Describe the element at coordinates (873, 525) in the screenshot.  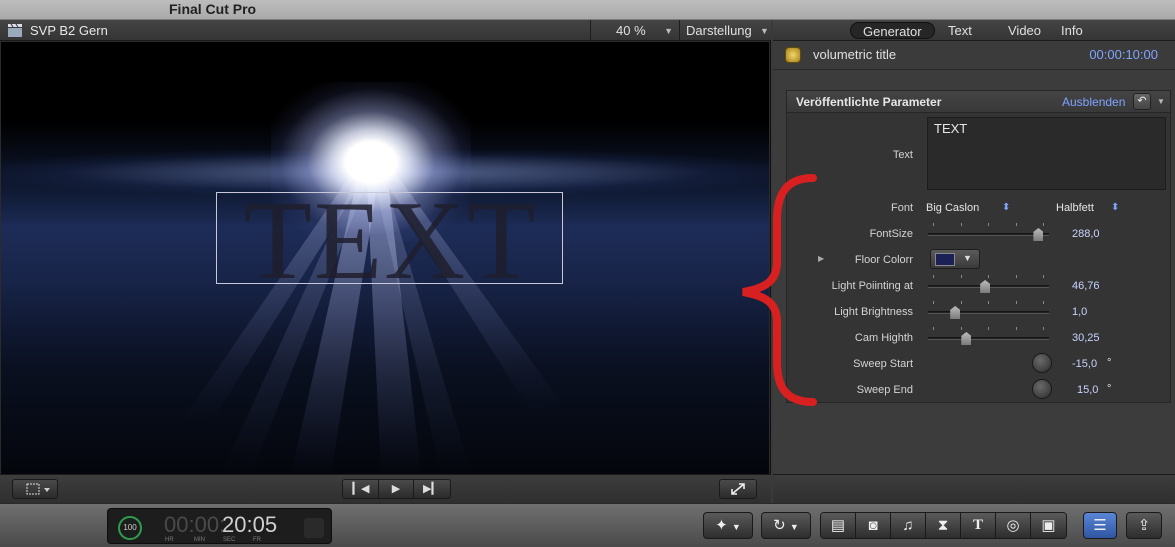
I see `photo-icon: ◙` at that location.